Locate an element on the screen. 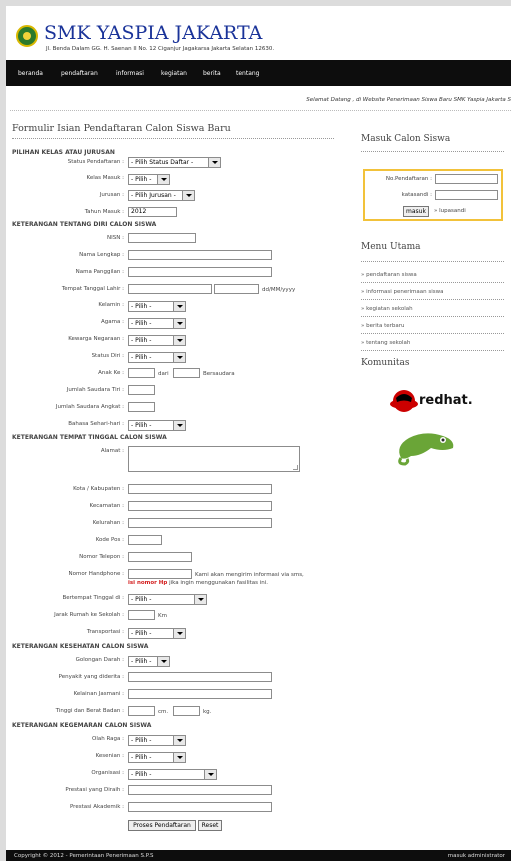 The height and width of the screenshot is (861, 511). kelurahan-input is located at coordinates (200, 523).